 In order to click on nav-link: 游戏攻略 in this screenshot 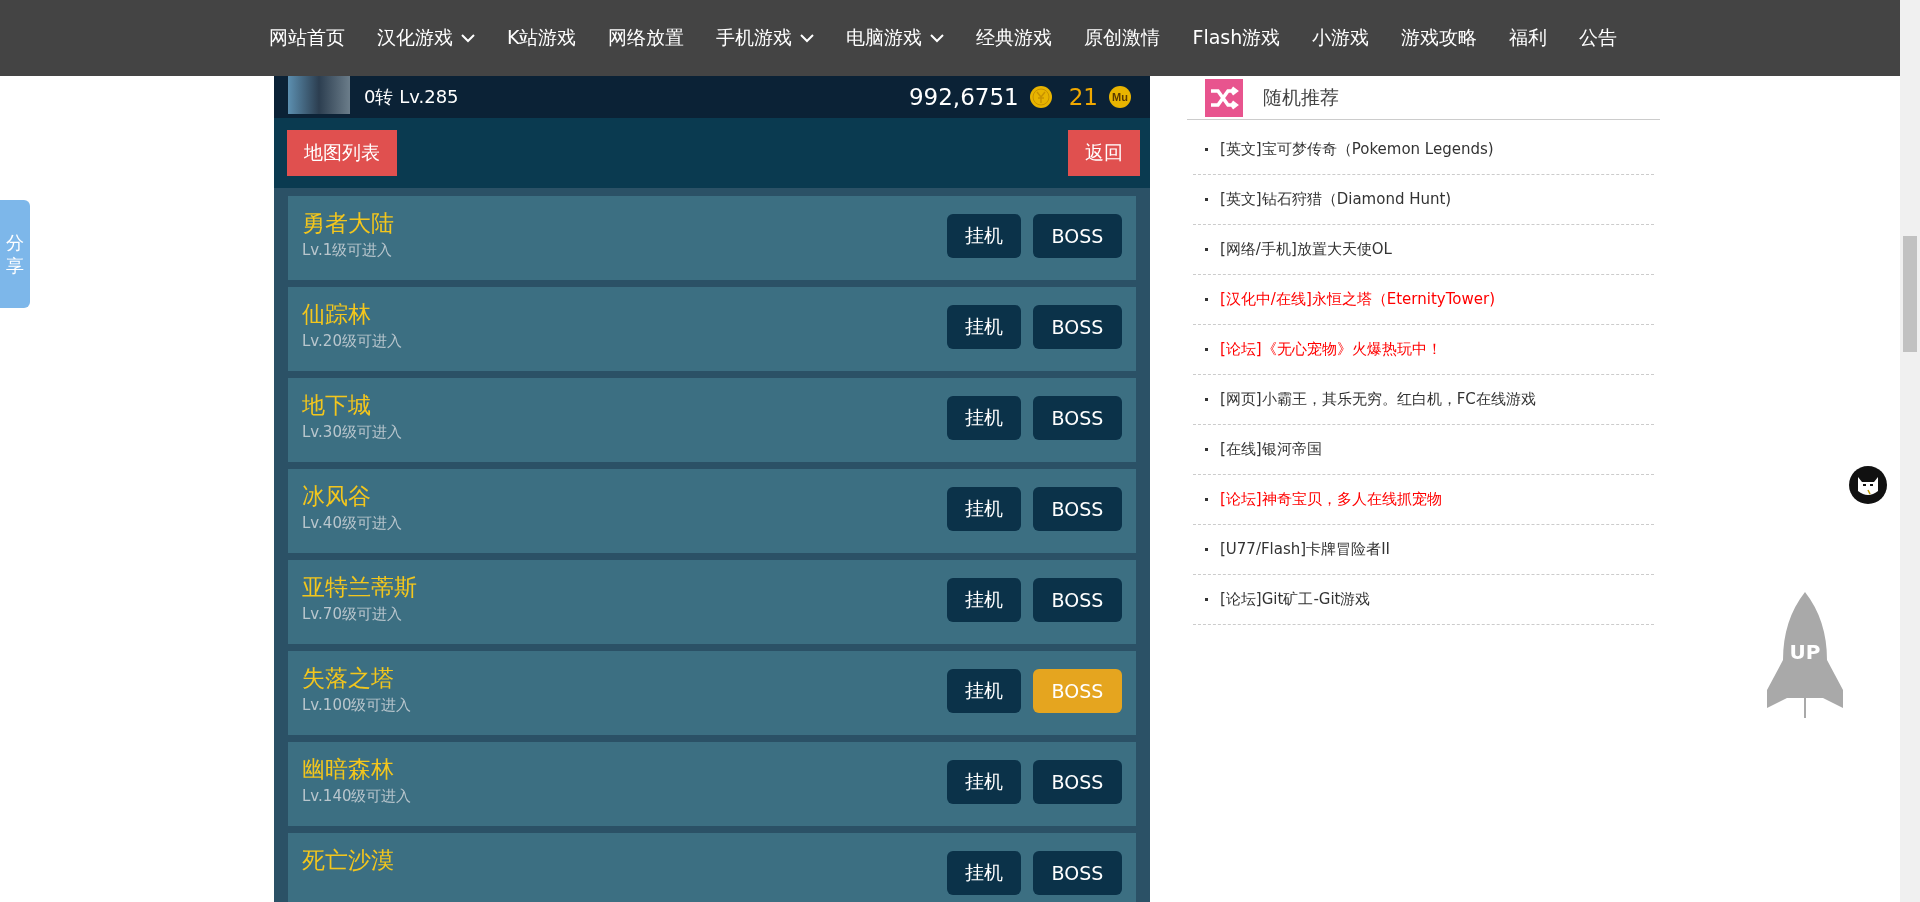, I will do `click(1439, 38)`.